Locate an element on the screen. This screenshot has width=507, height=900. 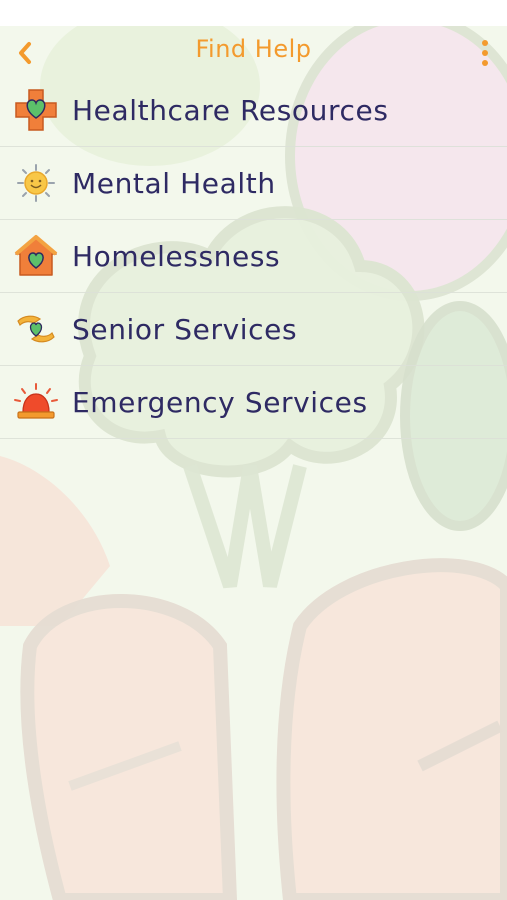
siren-icon is located at coordinates (36, 402).